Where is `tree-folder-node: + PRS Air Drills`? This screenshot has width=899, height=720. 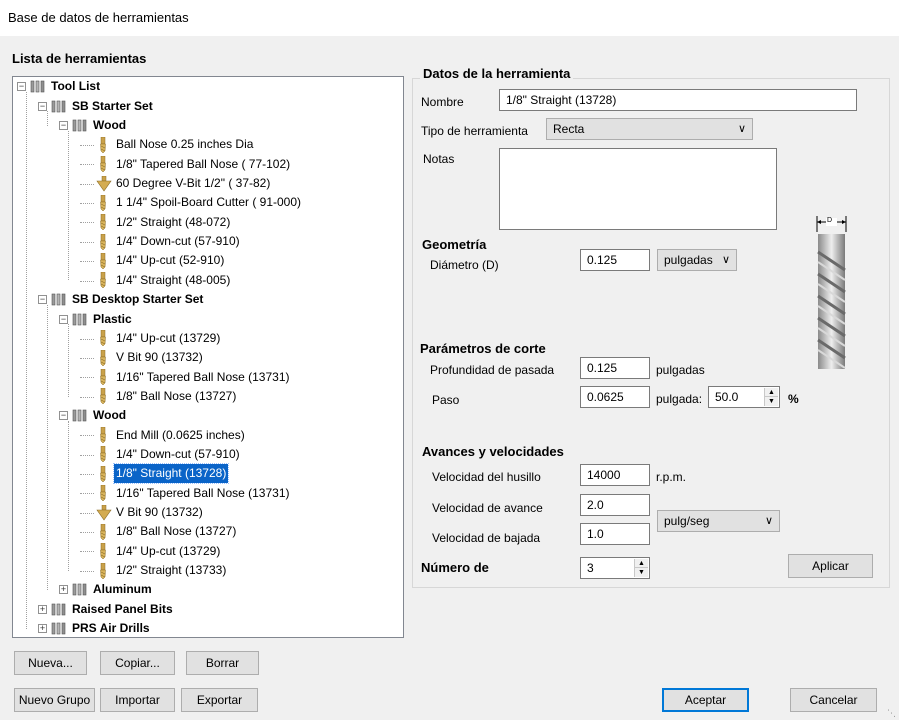
tree-folder-node: + PRS Air Drills is located at coordinates (95, 628).